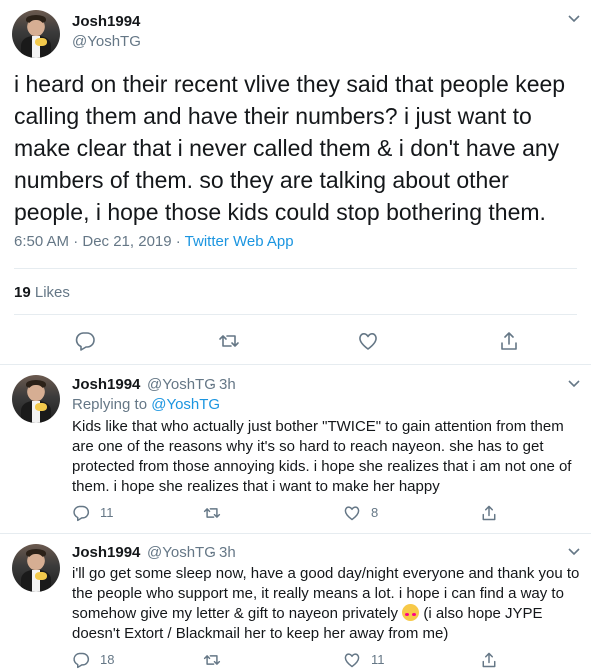  What do you see at coordinates (411, 612) in the screenshot?
I see `smiling-face-with-hearts-emoji` at bounding box center [411, 612].